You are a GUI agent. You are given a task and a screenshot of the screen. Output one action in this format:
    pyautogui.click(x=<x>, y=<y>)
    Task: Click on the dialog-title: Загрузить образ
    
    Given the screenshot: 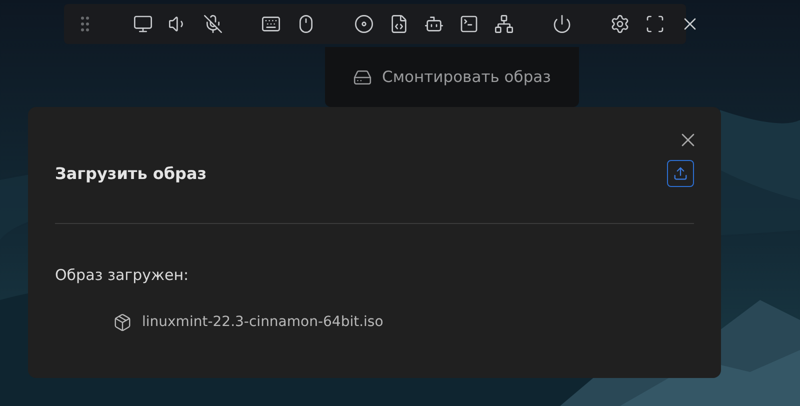 What is the action you would take?
    pyautogui.click(x=131, y=173)
    